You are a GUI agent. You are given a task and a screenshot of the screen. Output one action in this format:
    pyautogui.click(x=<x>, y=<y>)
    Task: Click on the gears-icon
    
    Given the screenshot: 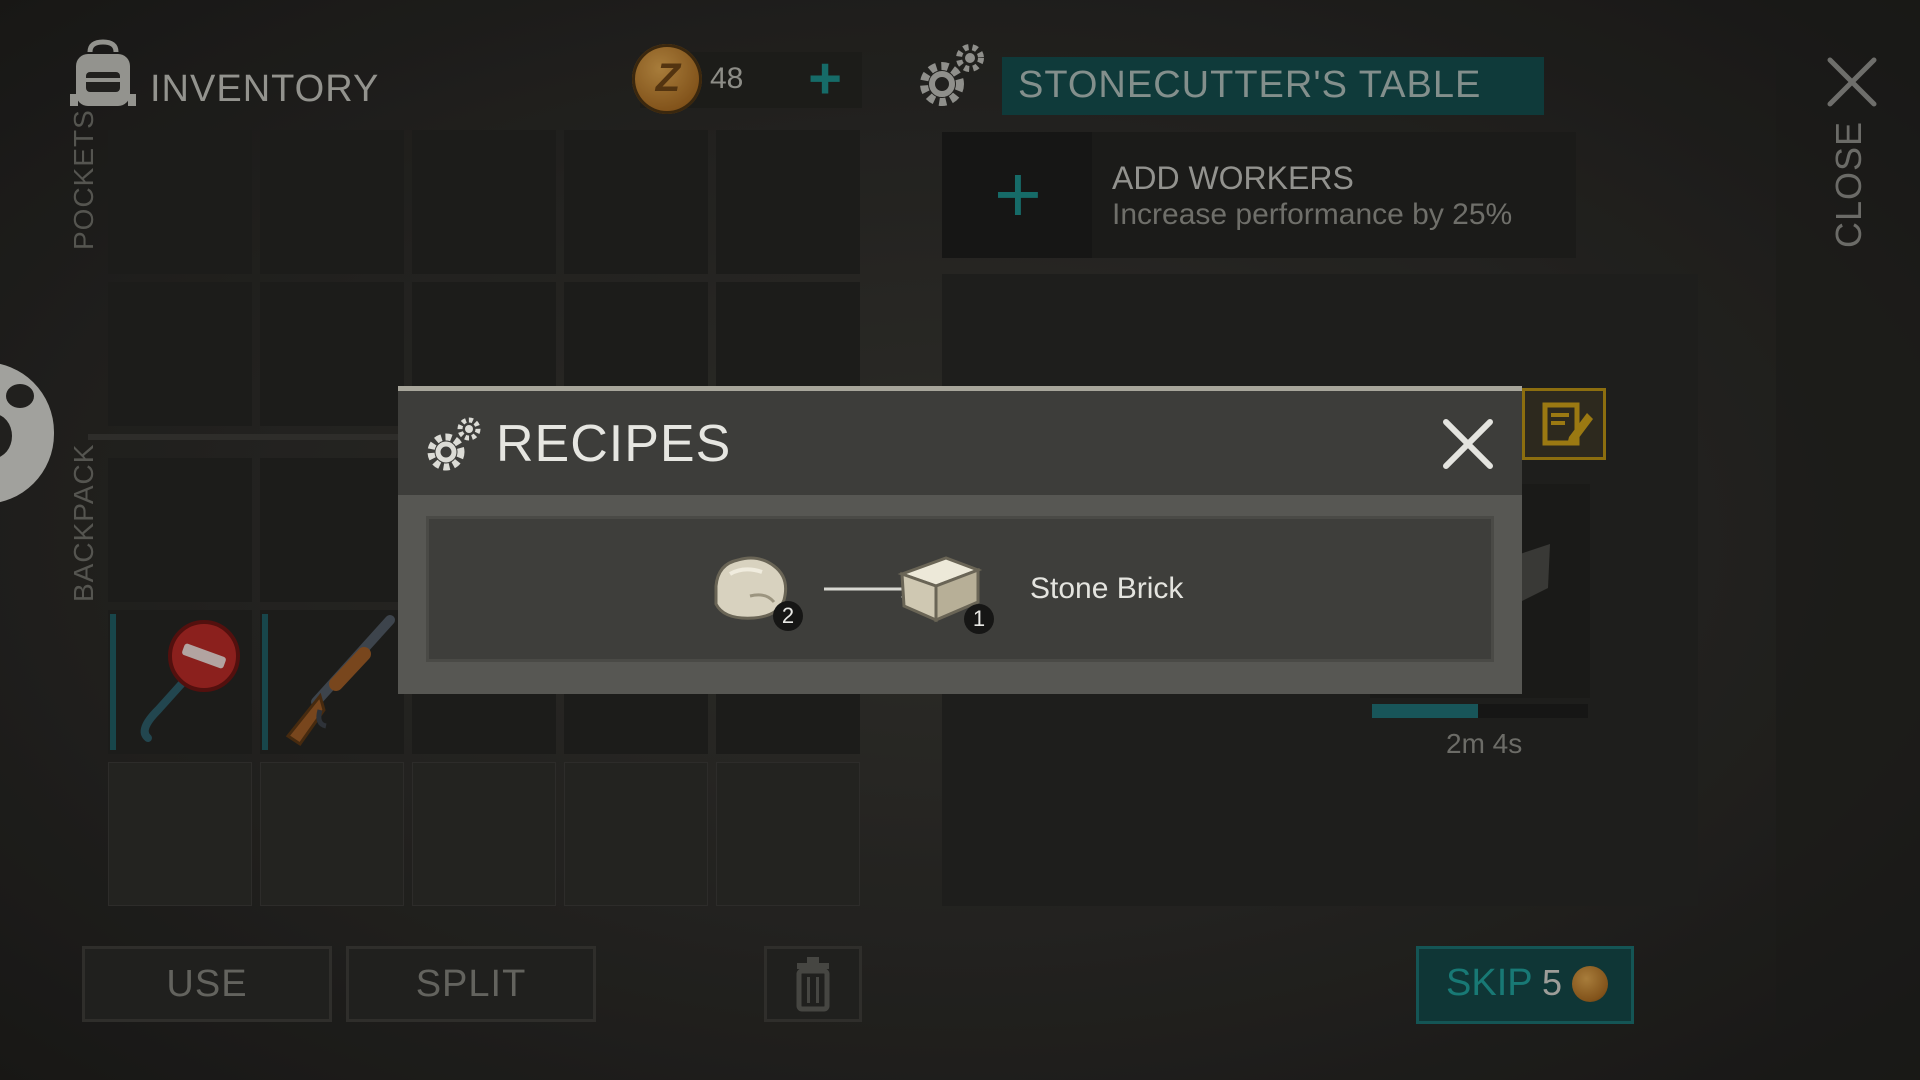 What is the action you would take?
    pyautogui.click(x=454, y=444)
    